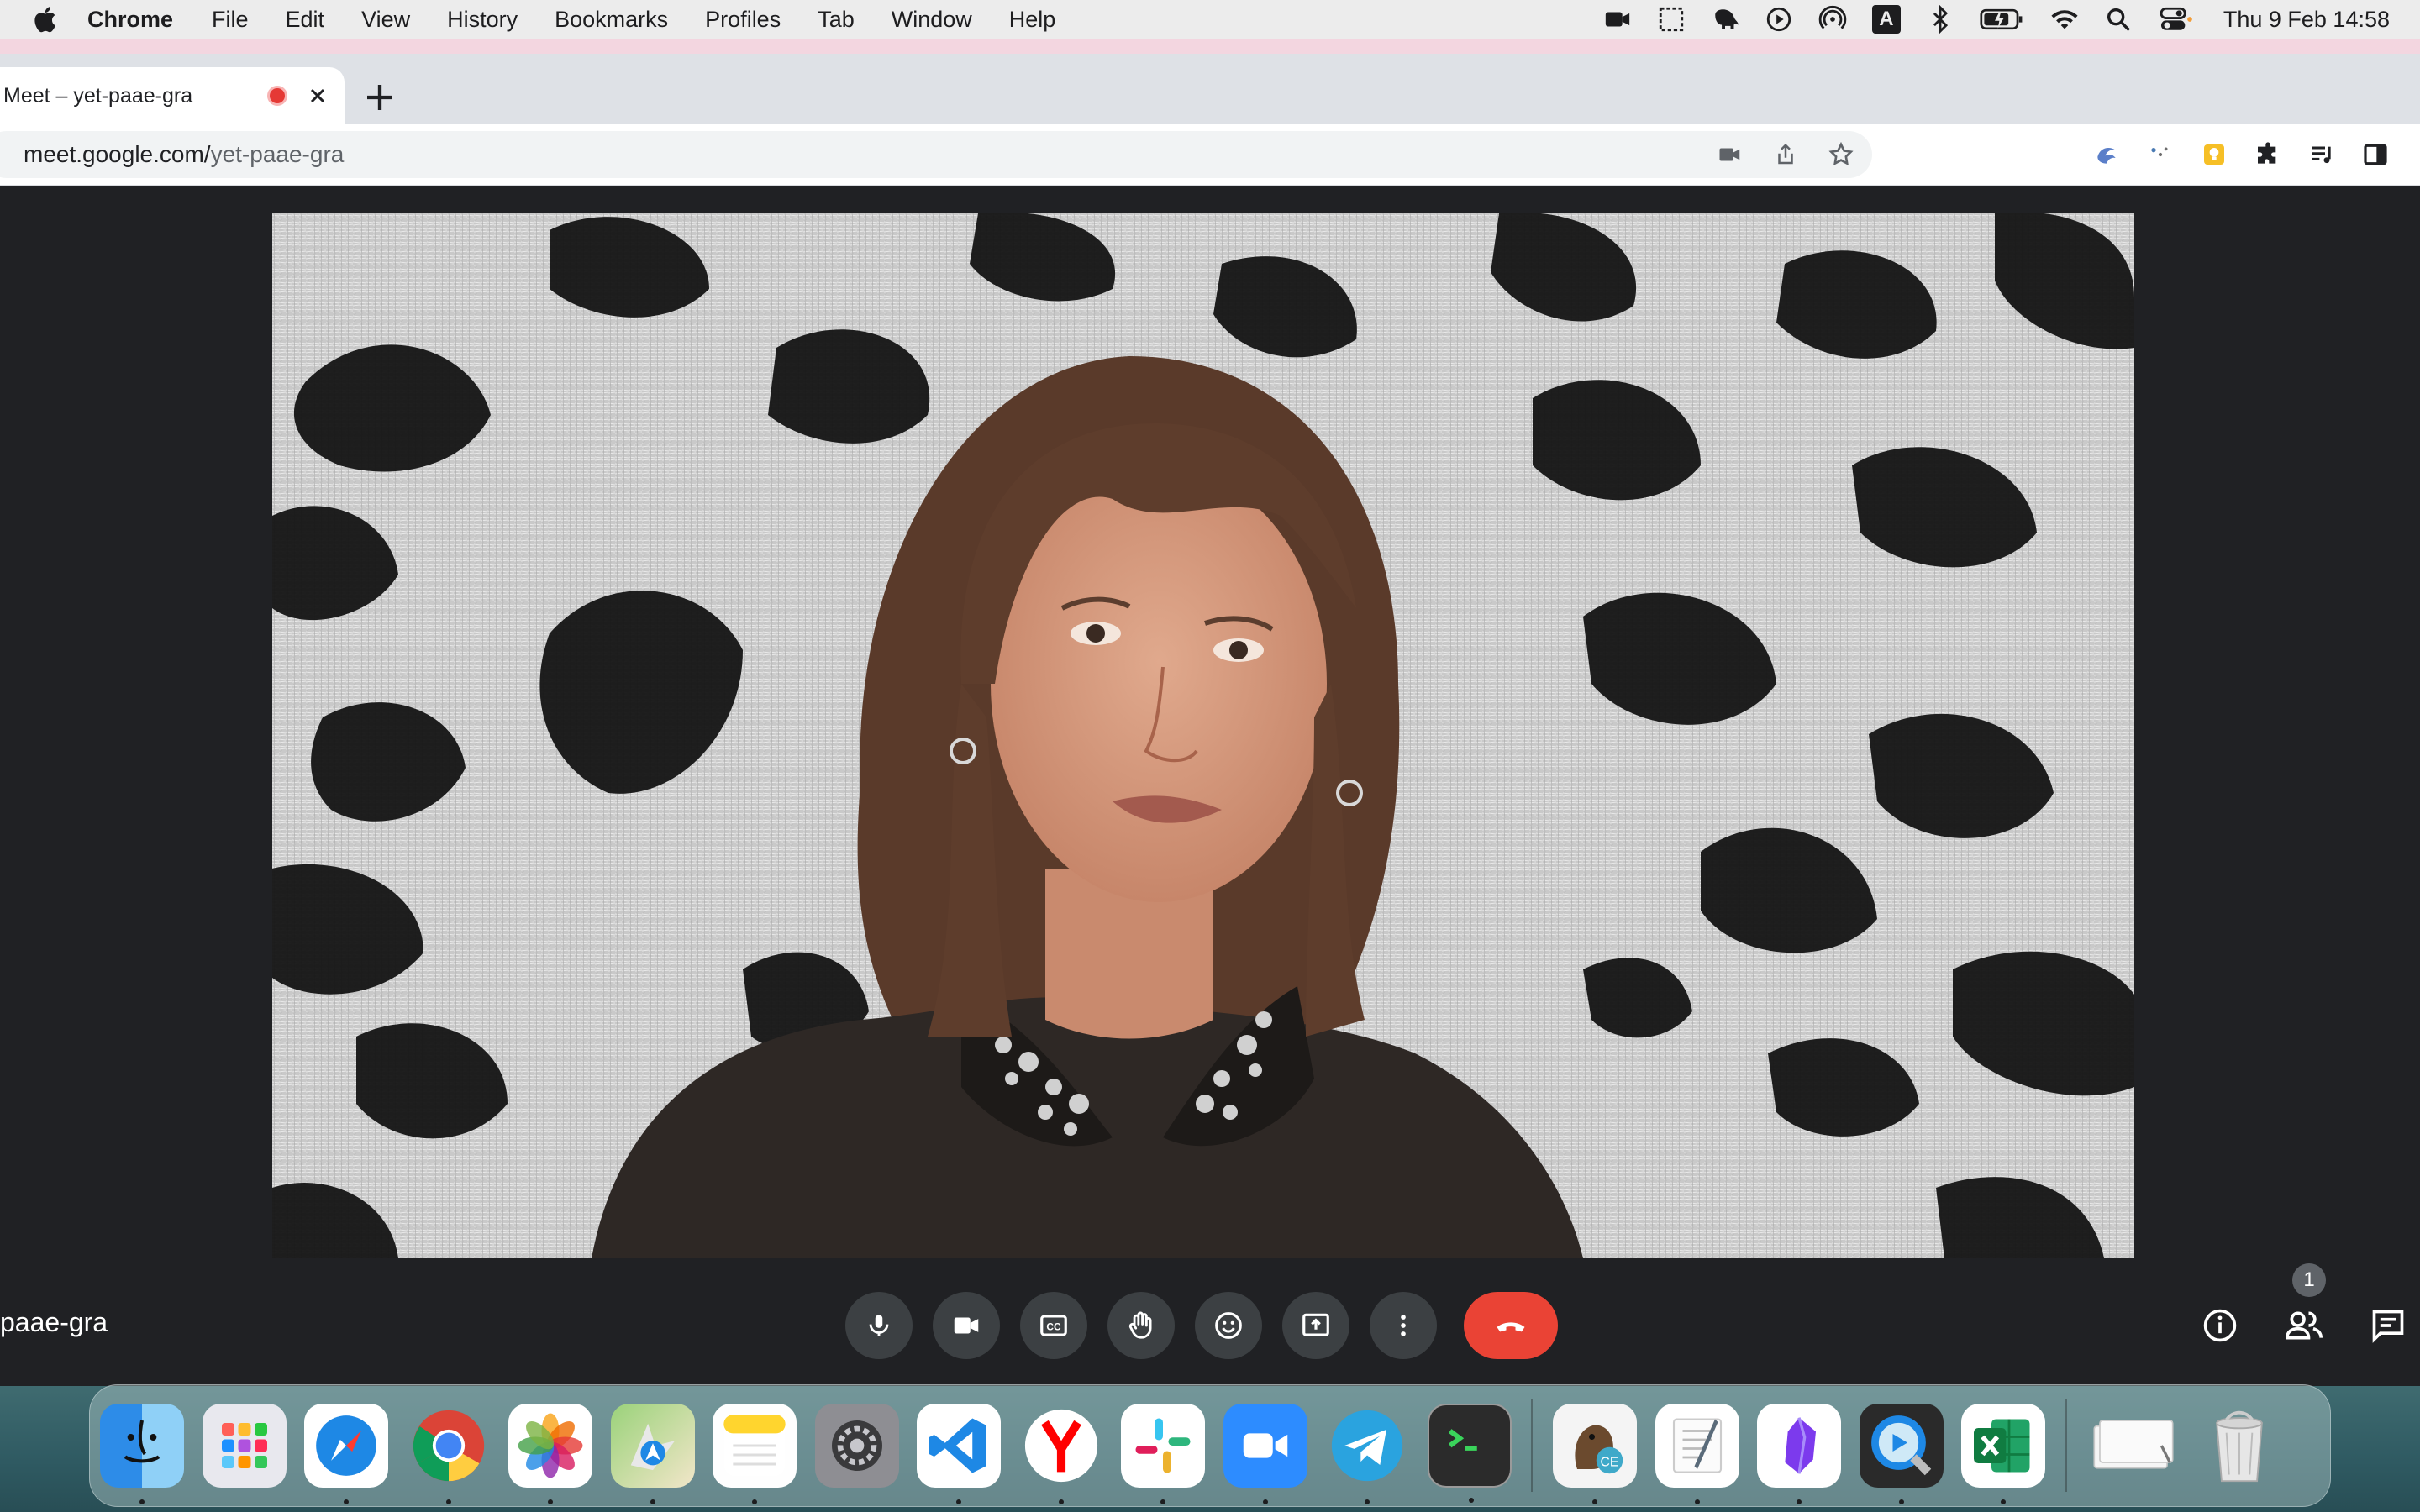 Image resolution: width=2420 pixels, height=1512 pixels. What do you see at coordinates (1786, 154) in the screenshot?
I see `share-icon` at bounding box center [1786, 154].